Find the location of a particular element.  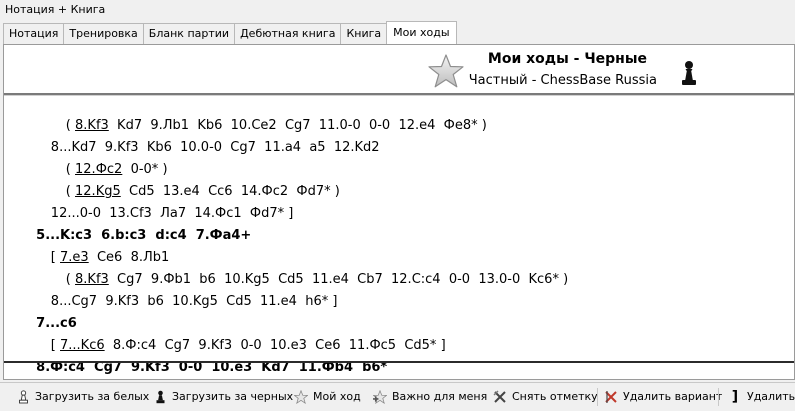

tab-book: Книга is located at coordinates (364, 33).